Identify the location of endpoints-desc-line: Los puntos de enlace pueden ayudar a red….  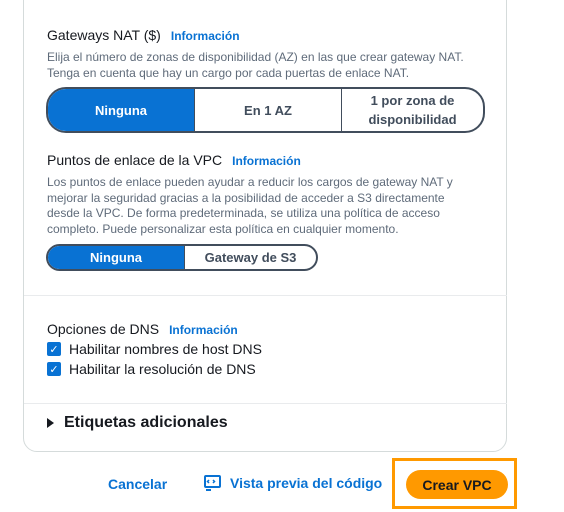
(250, 182).